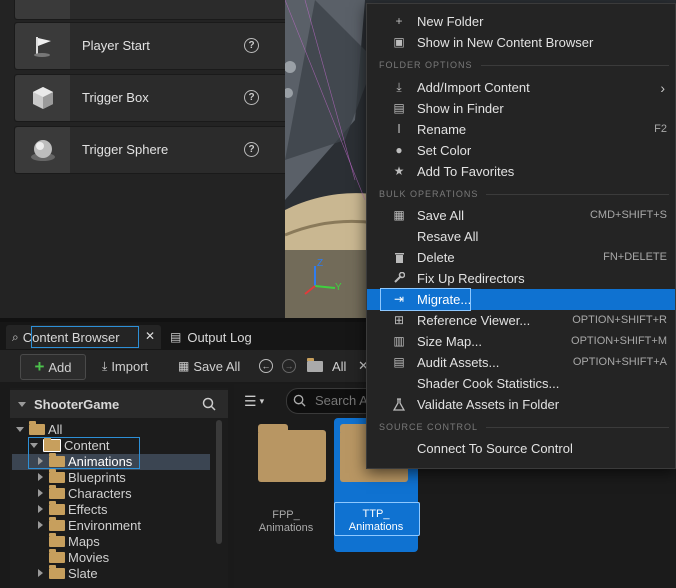 Image resolution: width=676 pixels, height=588 pixels. What do you see at coordinates (521, 108) in the screenshot?
I see `menu-item-show-in-finder: ▤ Show in Finder` at bounding box center [521, 108].